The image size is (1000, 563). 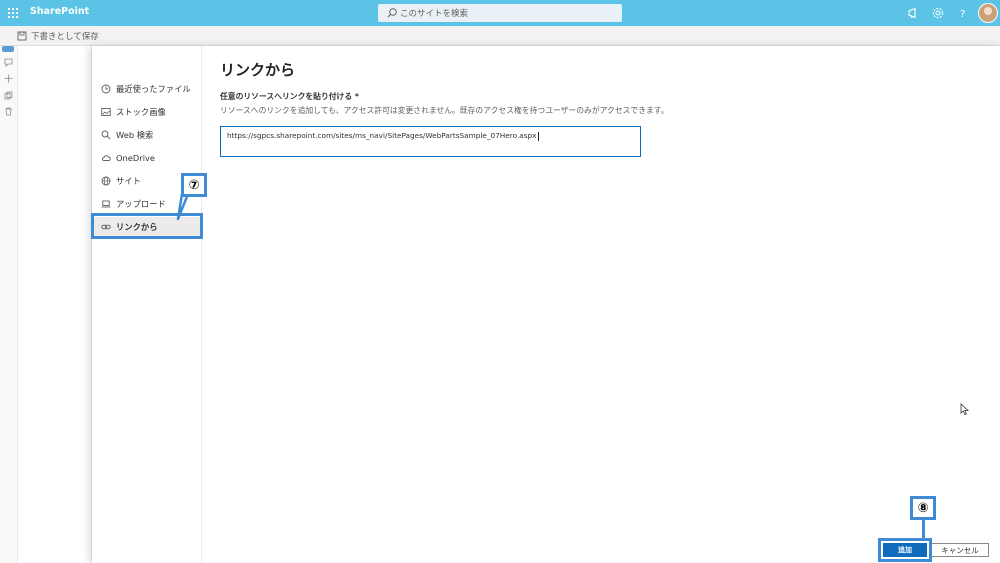 I want to click on nav-item-recent: 最近使ったファイル, so click(x=147, y=89).